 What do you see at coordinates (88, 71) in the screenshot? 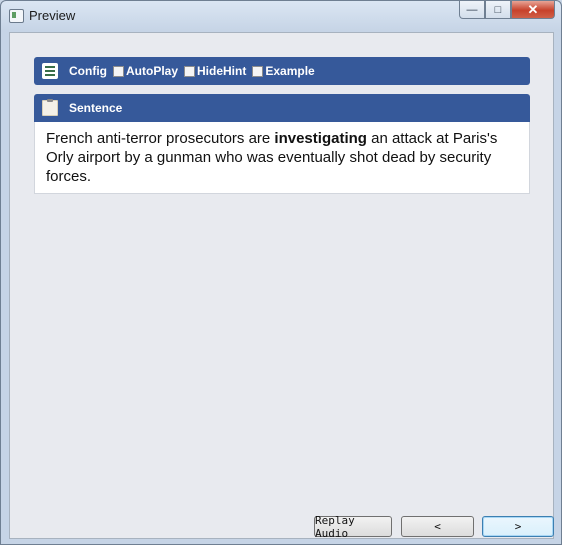
I see `config-label: Config` at bounding box center [88, 71].